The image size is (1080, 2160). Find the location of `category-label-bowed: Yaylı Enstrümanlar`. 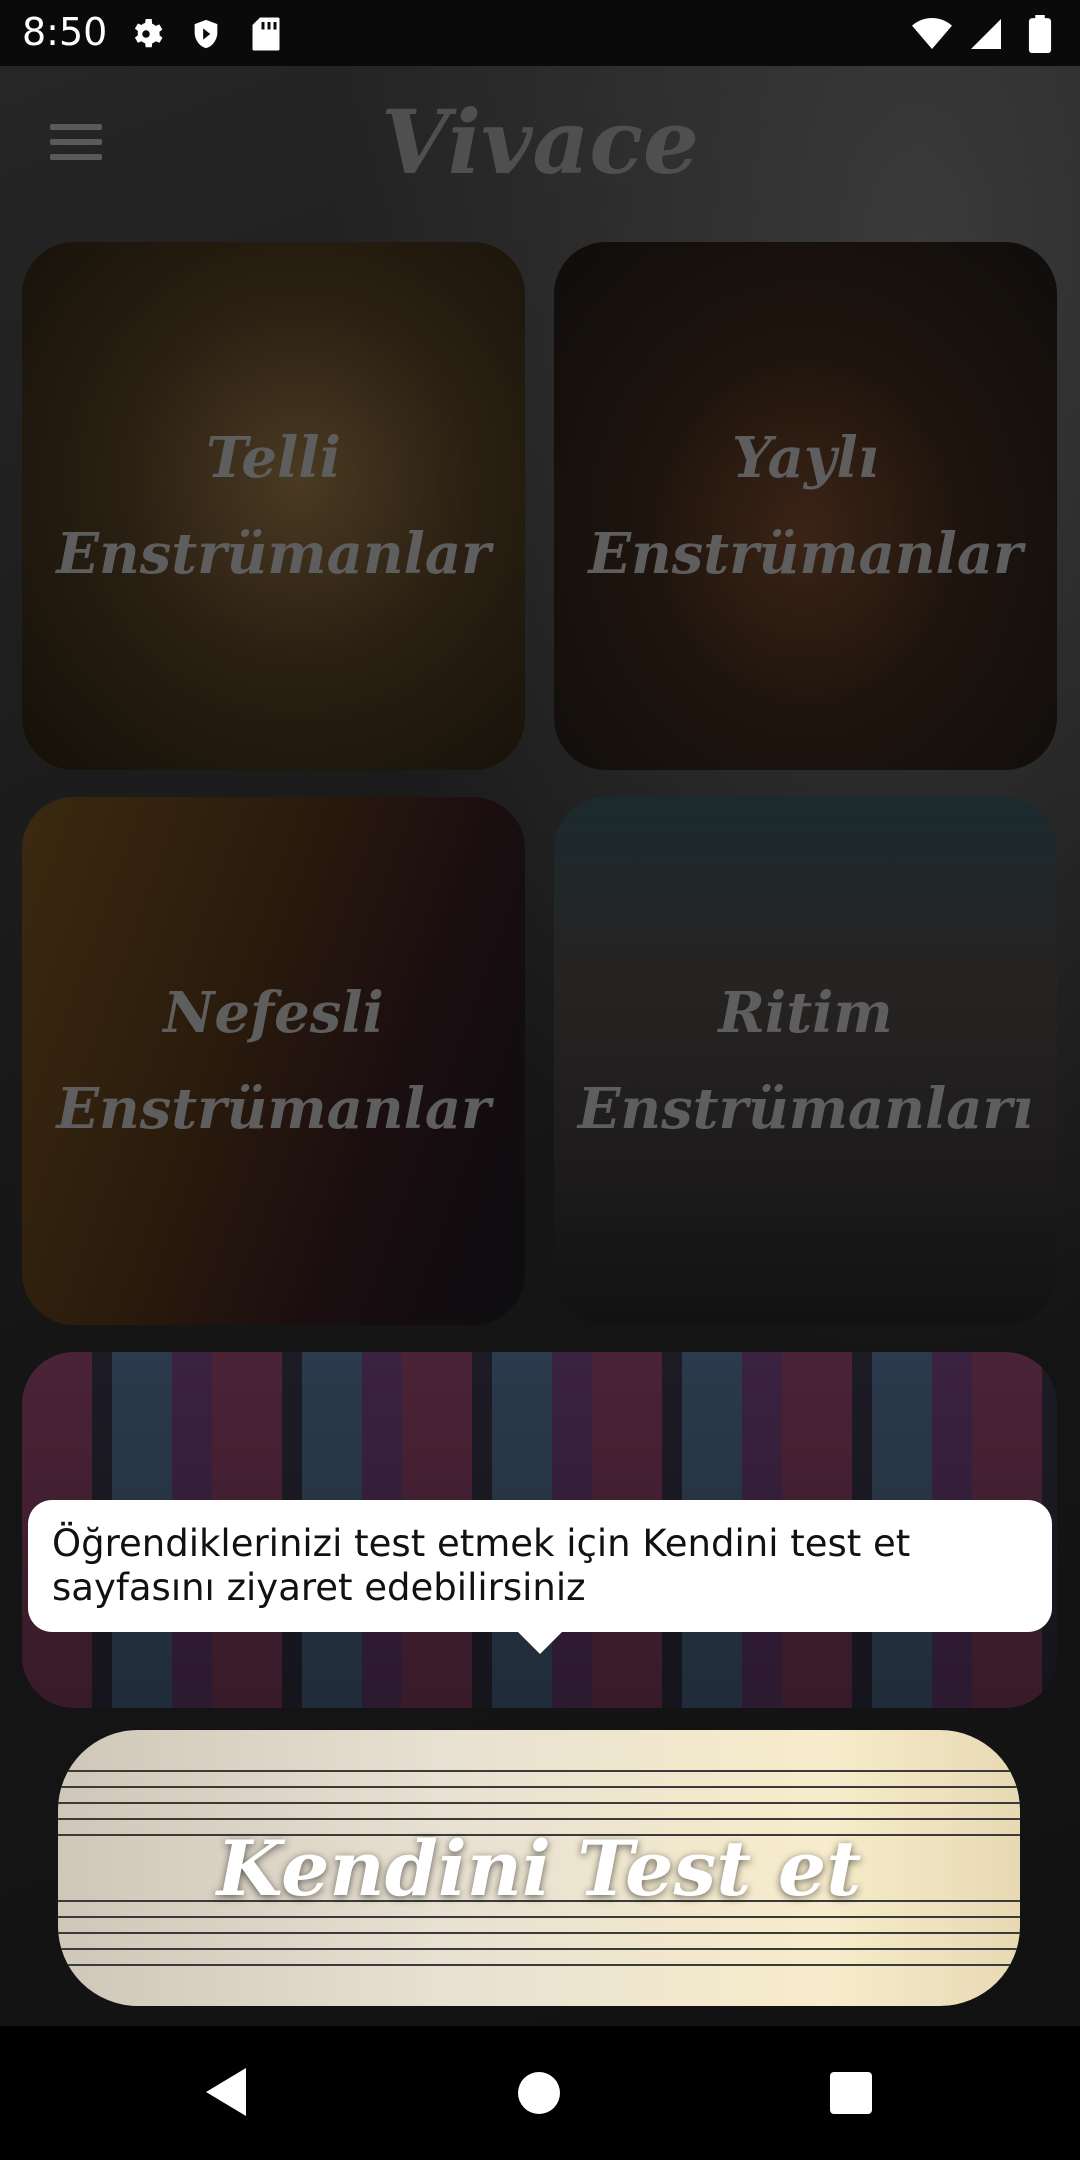

category-label-bowed: Yaylı Enstrümanlar is located at coordinates (805, 506).